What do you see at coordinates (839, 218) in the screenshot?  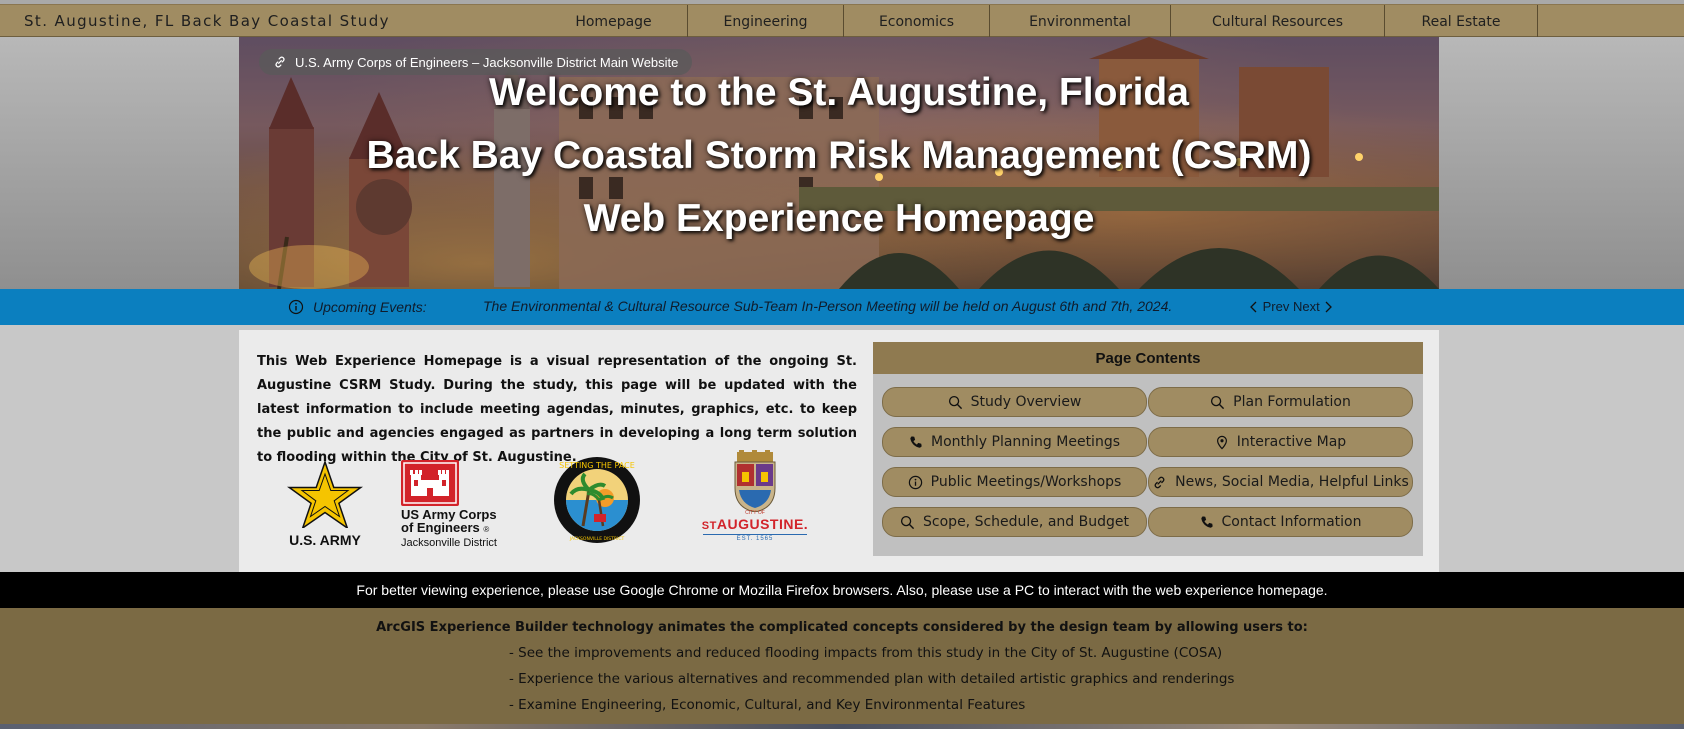 I see `hero-title-line-3: Web Experience Homepage` at bounding box center [839, 218].